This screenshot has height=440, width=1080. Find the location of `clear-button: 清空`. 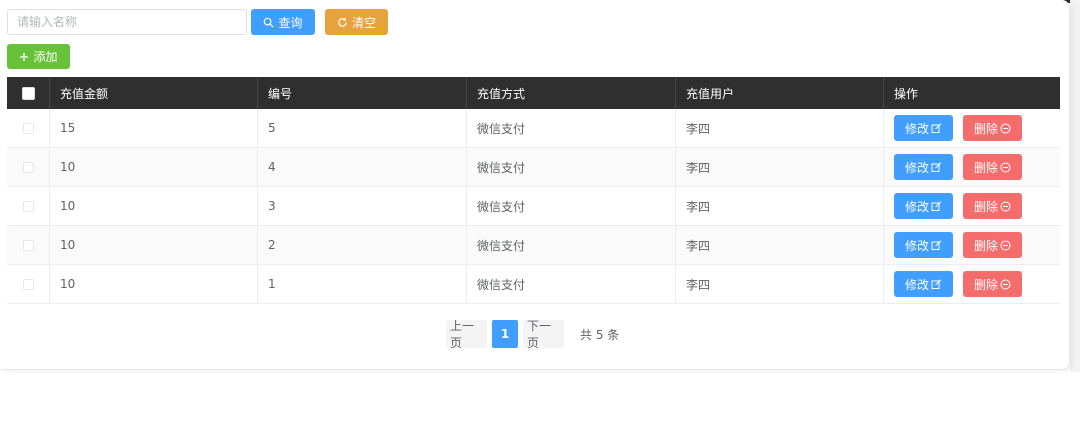

clear-button: 清空 is located at coordinates (356, 22).